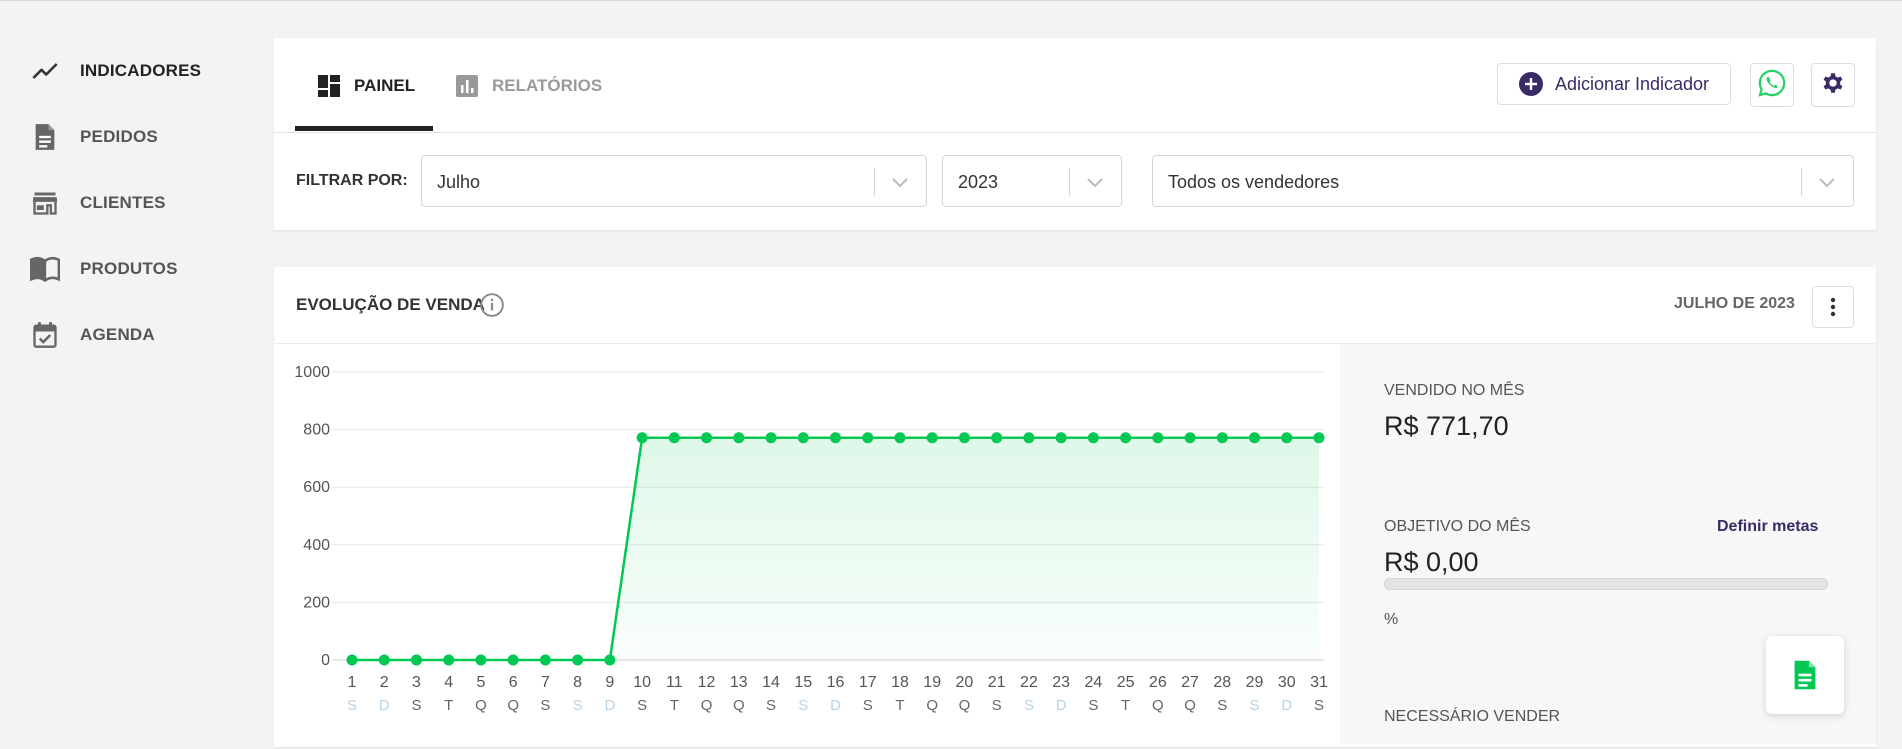 Image resolution: width=1902 pixels, height=749 pixels. I want to click on sidebar-item-produtos: PRODUTOS, so click(104, 269).